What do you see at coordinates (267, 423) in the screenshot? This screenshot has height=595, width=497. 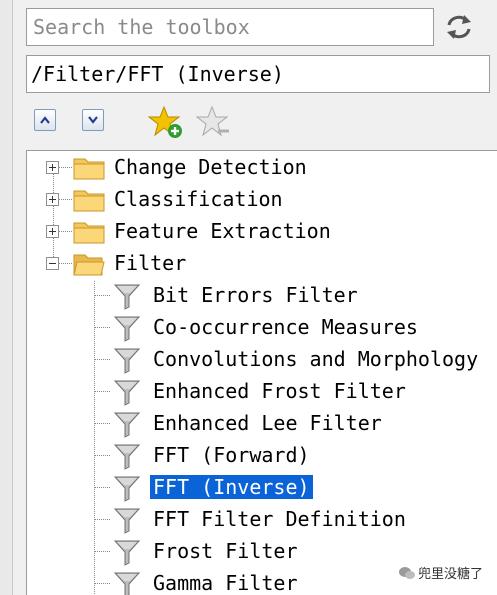 I see `tree-item-label: Enhanced Lee Filter` at bounding box center [267, 423].